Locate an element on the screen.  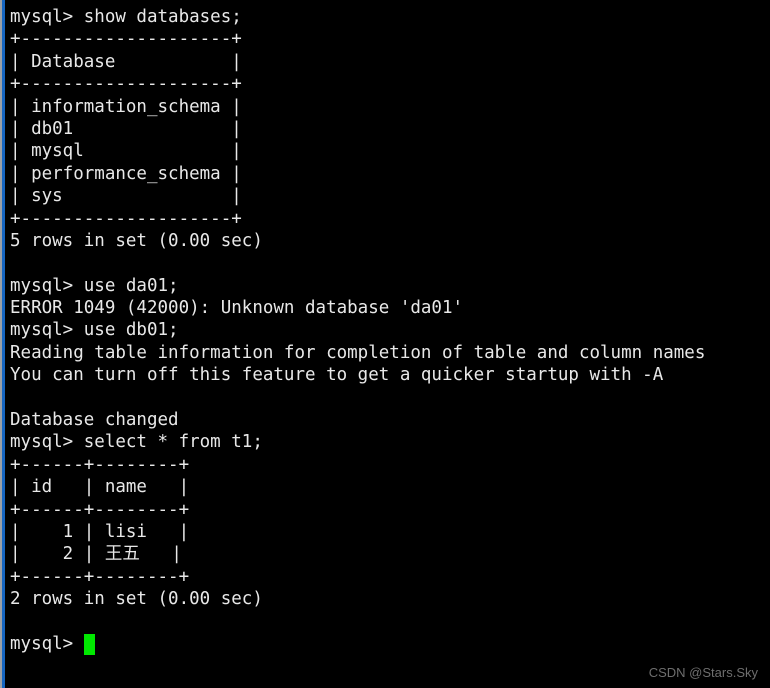
terminal-line: | performance_schema | is located at coordinates (126, 173).